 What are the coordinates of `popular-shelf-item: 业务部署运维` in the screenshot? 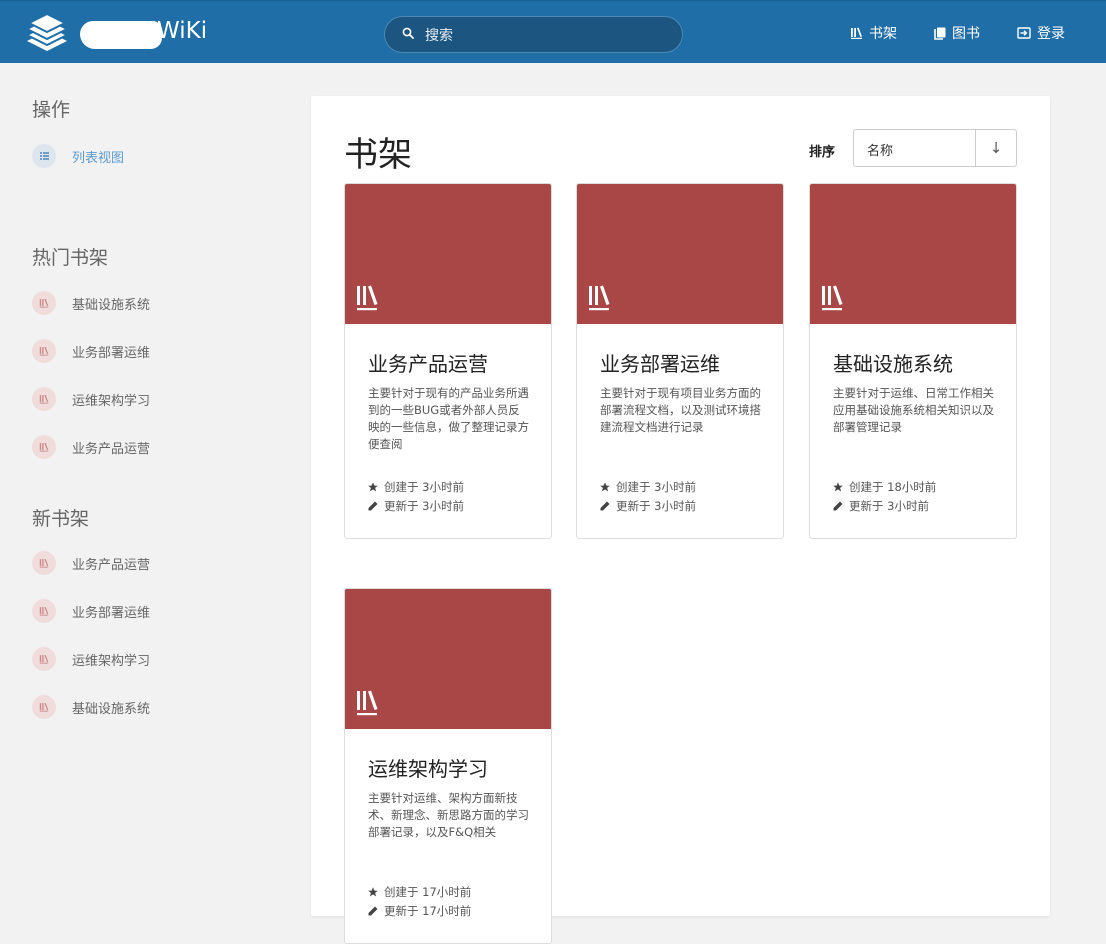 It's located at (91, 351).